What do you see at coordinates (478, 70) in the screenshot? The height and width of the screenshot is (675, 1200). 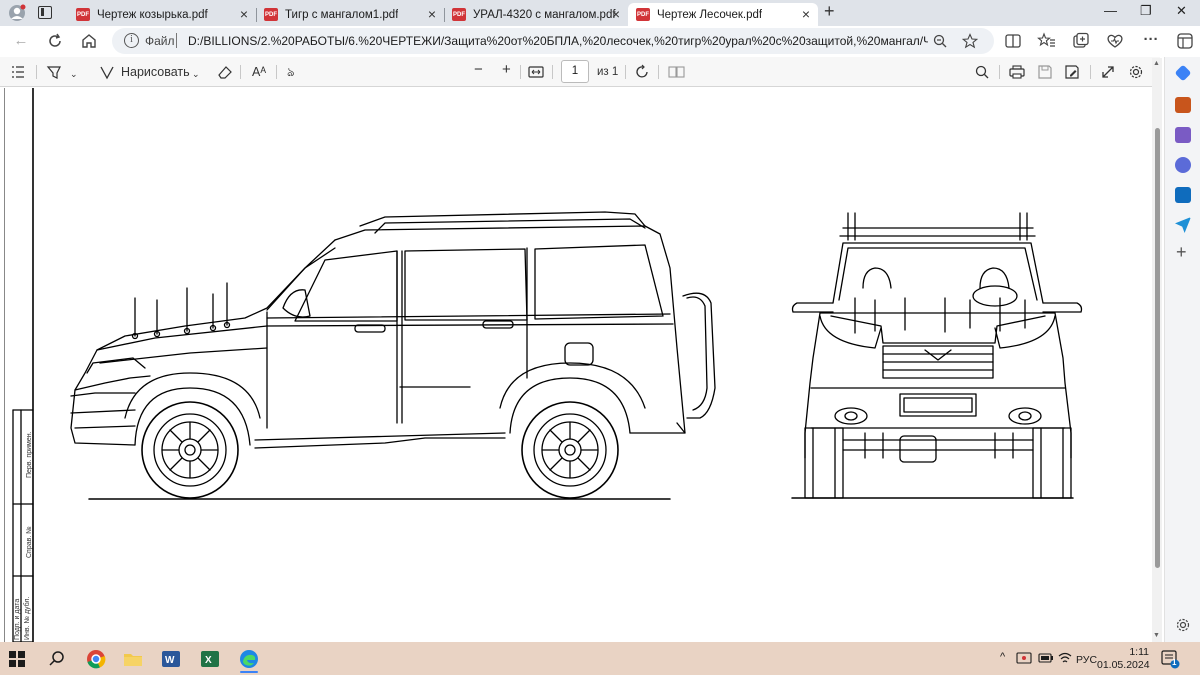 I see `zoom-out-button: −` at bounding box center [478, 70].